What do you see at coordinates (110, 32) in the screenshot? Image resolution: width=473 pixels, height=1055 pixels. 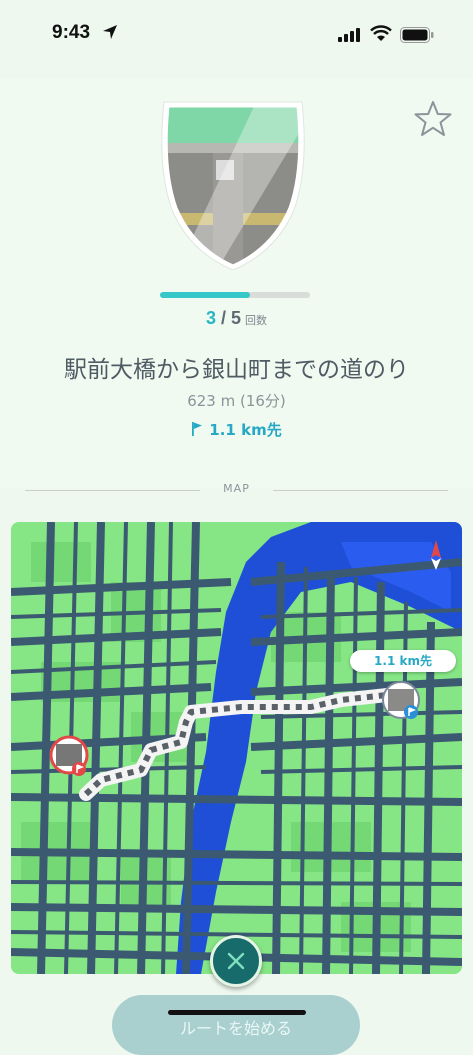 I see `location-arrow-icon` at bounding box center [110, 32].